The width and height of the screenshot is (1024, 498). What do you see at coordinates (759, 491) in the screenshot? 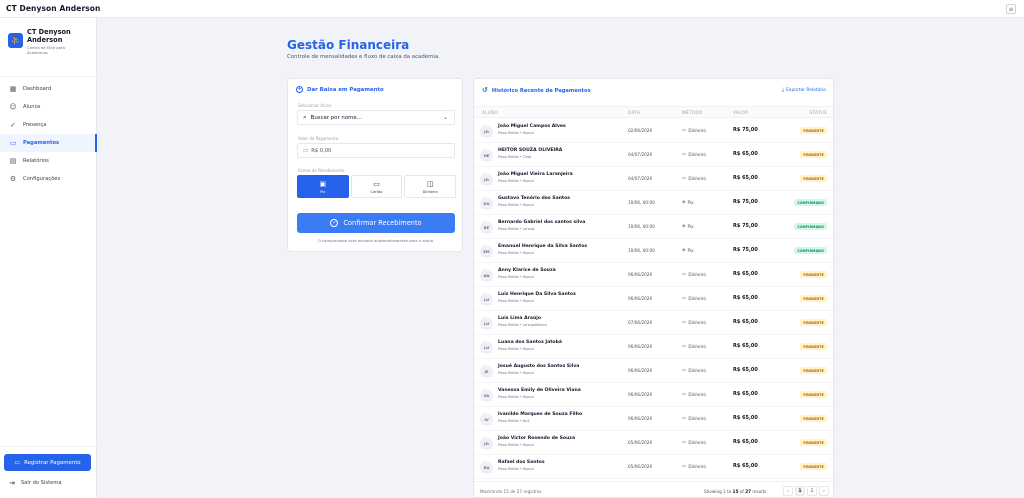
I see `pagination-suffix: results` at bounding box center [759, 491].